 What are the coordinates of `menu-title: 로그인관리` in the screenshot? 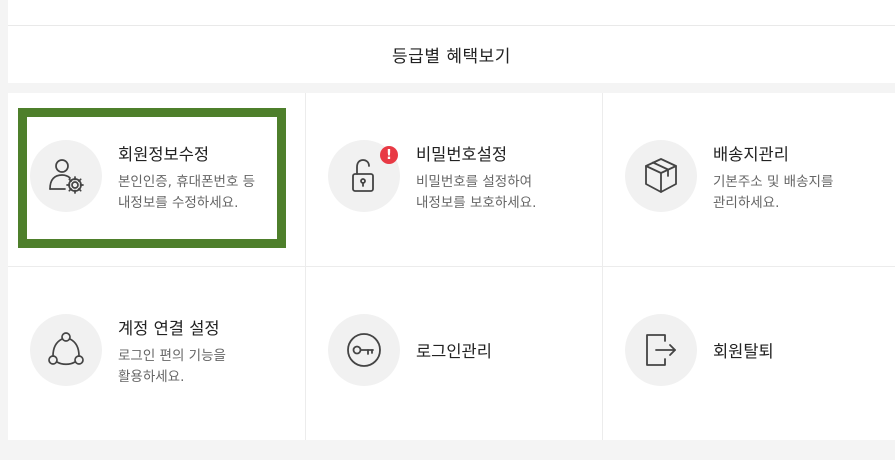 It's located at (454, 351).